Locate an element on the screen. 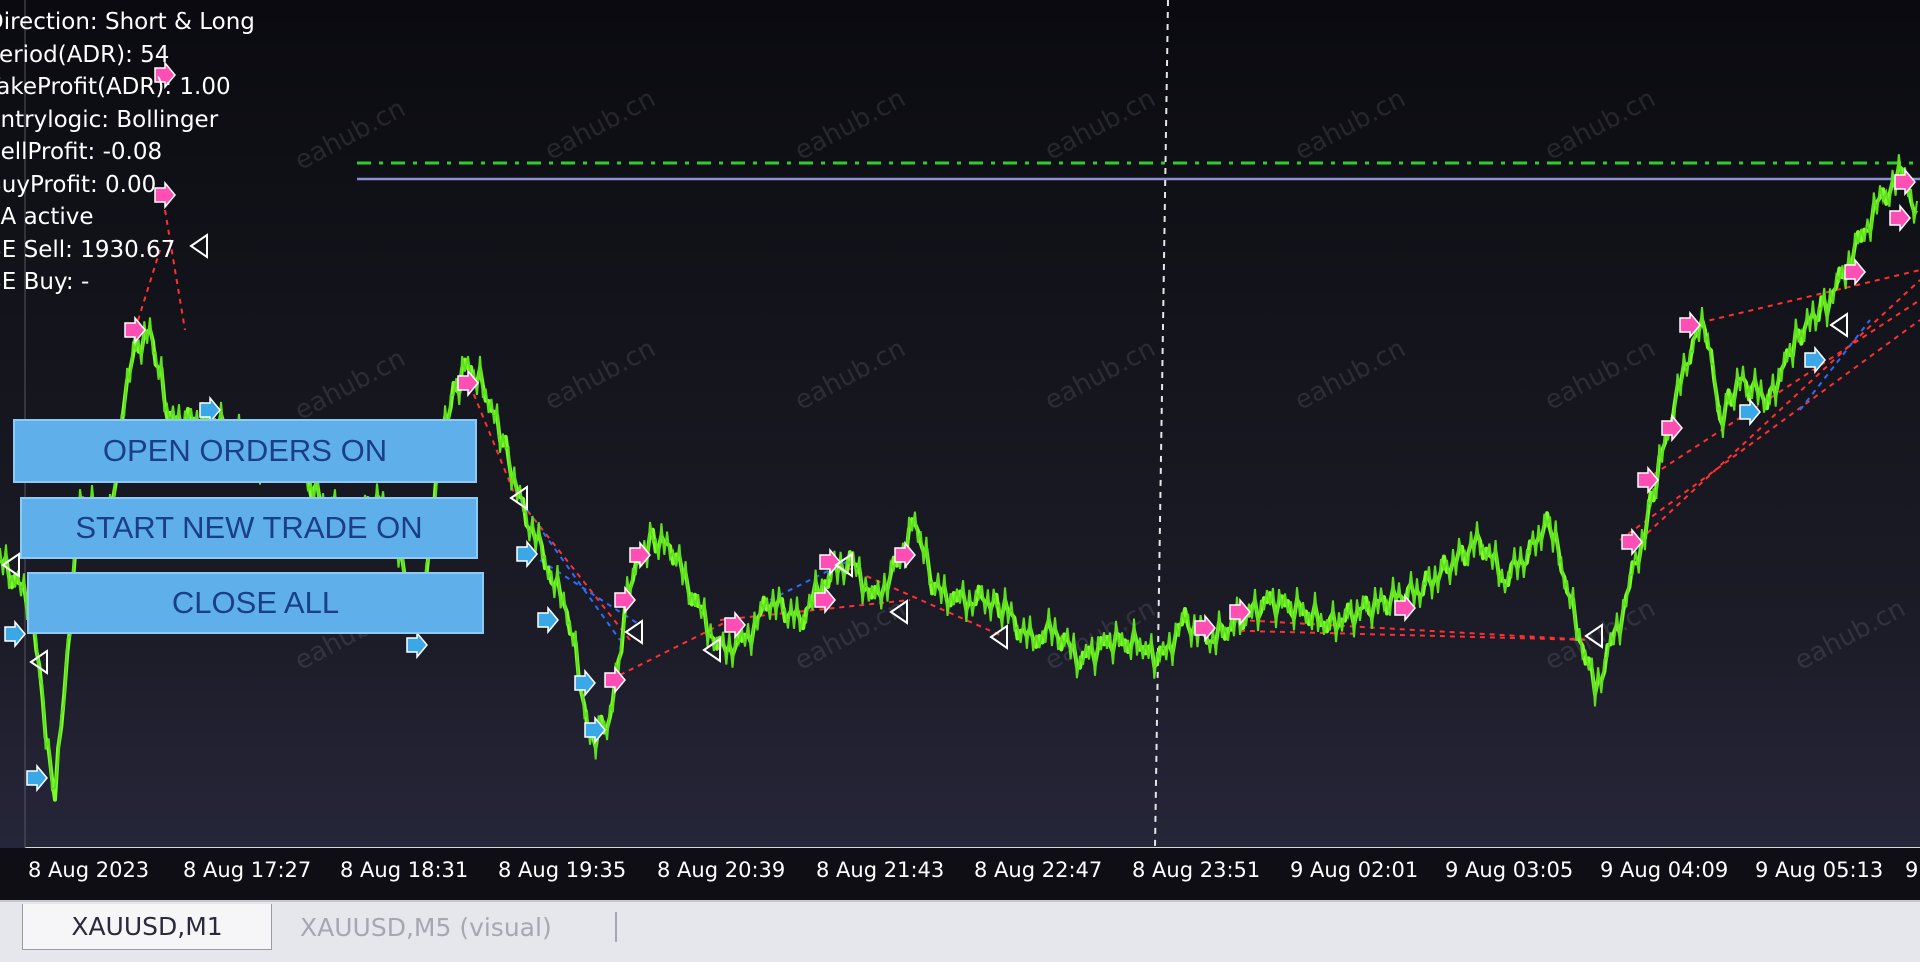 The width and height of the screenshot is (1920, 962). time-axis-label: 9 Aug 04:09 is located at coordinates (1664, 870).